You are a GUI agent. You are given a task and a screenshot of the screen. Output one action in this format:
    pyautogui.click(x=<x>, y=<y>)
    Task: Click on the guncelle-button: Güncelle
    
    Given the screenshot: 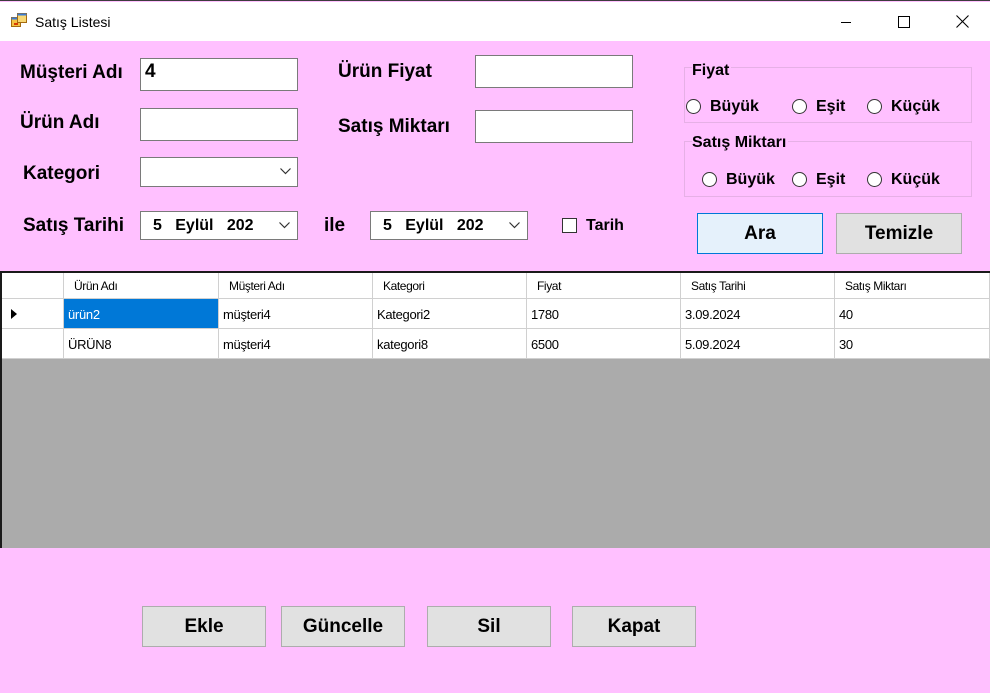 What is the action you would take?
    pyautogui.click(x=343, y=626)
    